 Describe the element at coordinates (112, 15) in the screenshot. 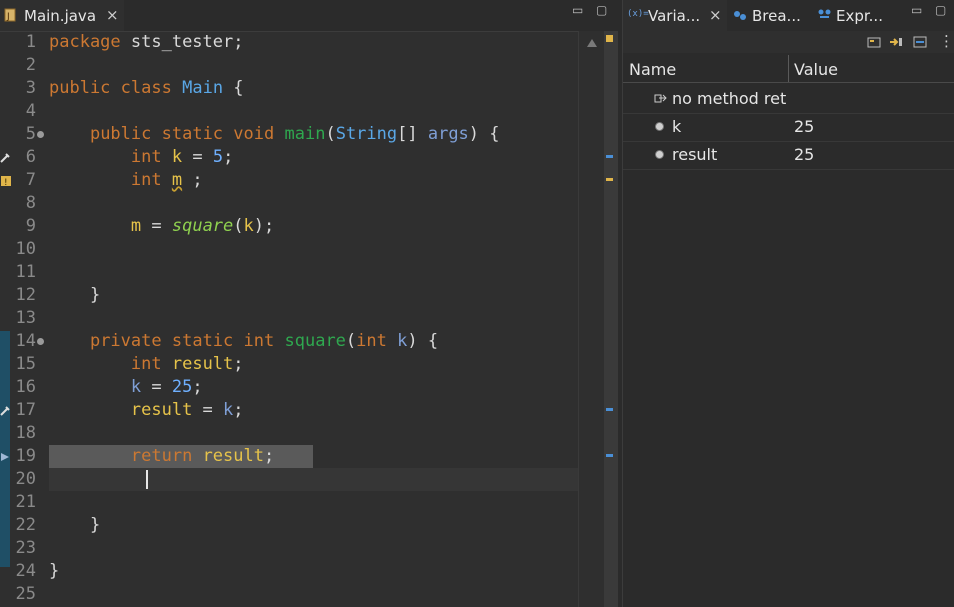

I see `tab-close-icon: ×` at that location.